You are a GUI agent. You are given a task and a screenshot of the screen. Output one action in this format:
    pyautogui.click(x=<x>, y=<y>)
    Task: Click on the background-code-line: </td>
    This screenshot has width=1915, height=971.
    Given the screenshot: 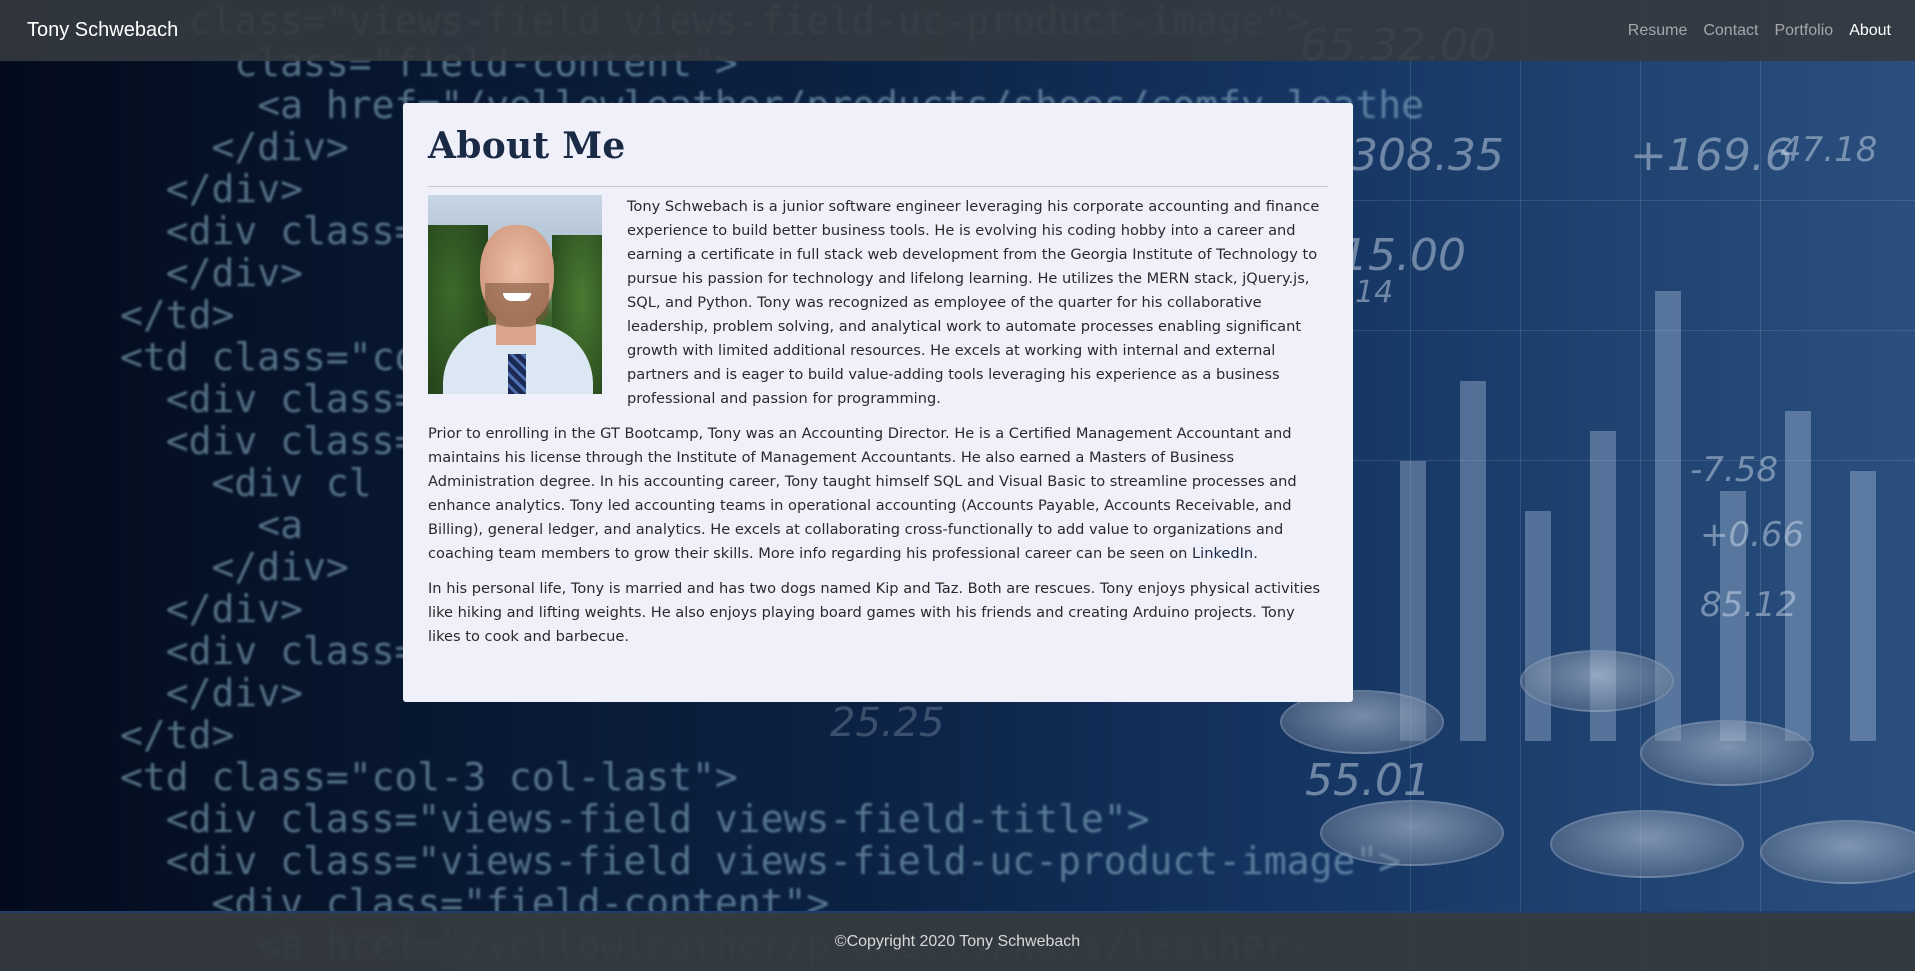 What is the action you would take?
    pyautogui.click(x=177, y=735)
    